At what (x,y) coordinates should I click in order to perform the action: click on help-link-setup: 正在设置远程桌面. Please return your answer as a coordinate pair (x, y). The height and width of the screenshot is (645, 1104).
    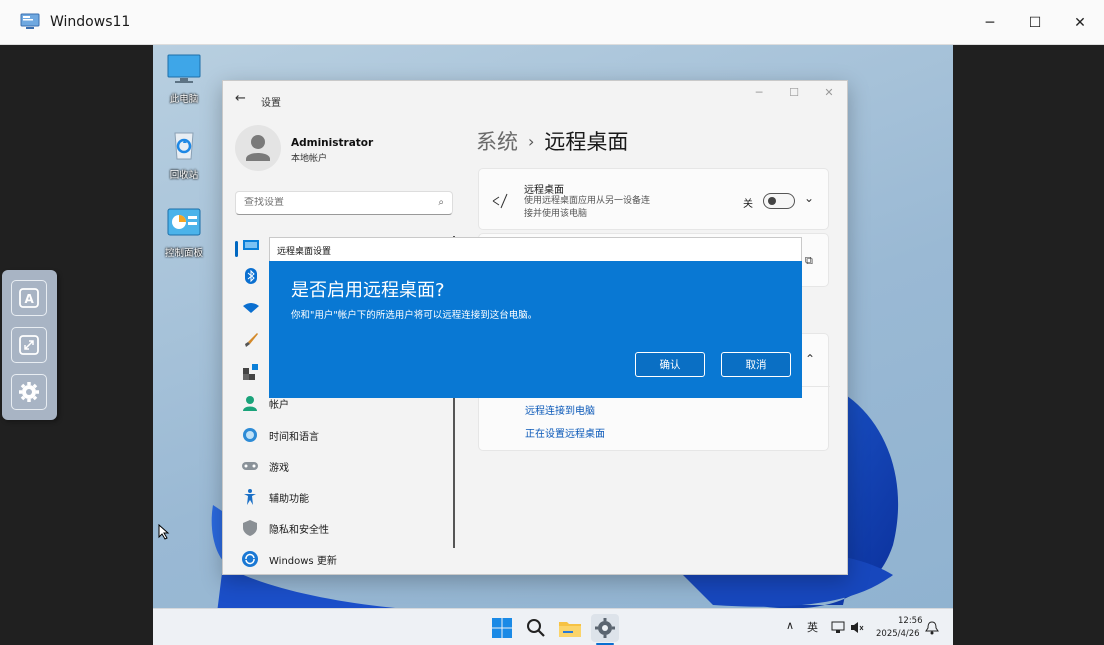
    Looking at the image, I should click on (565, 432).